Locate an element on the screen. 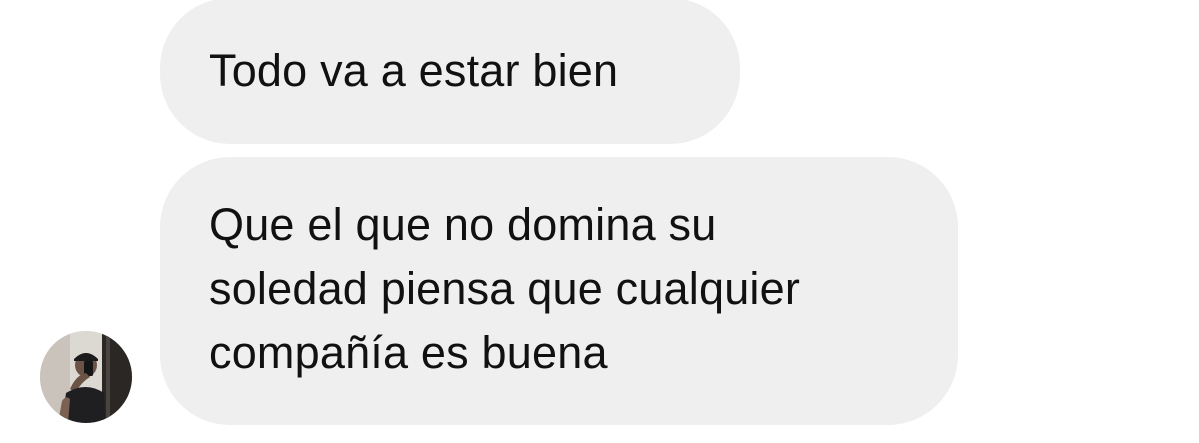  avatar is located at coordinates (86, 377).